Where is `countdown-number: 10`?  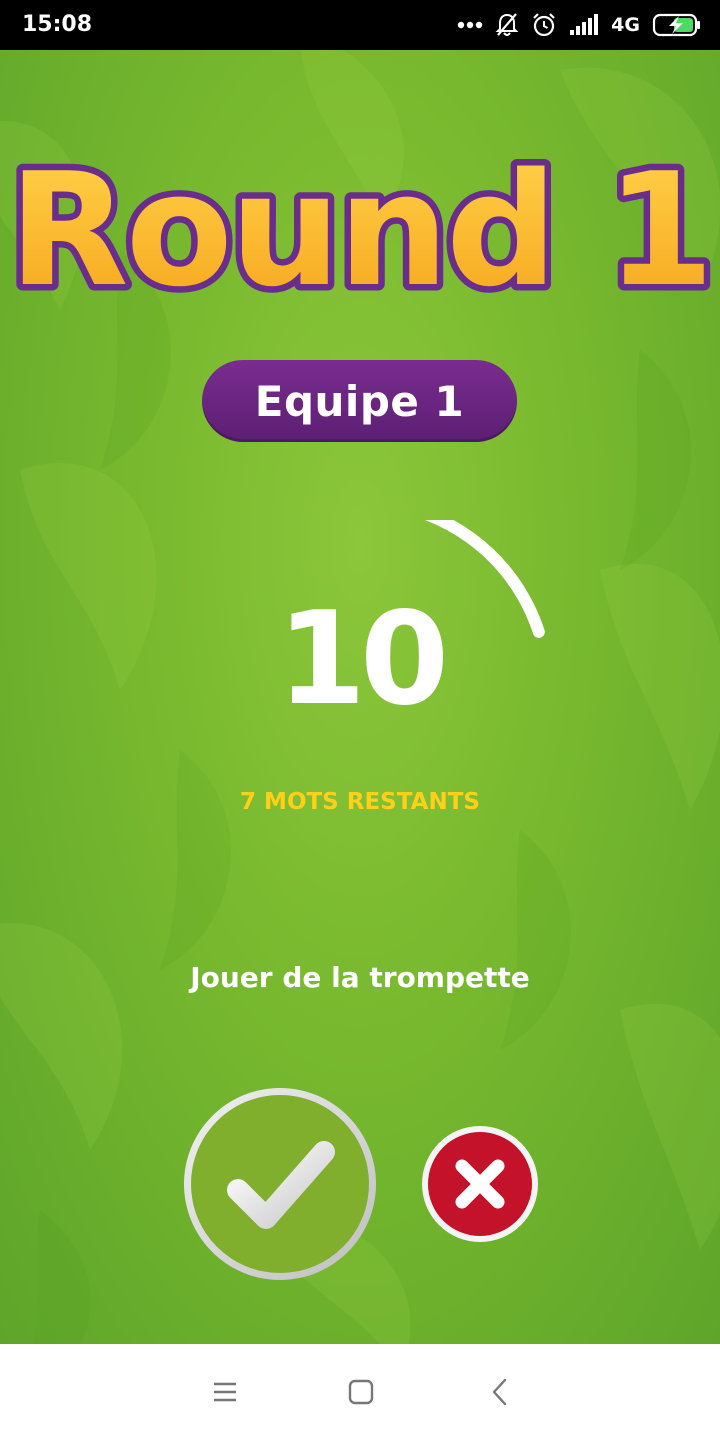
countdown-number: 10 is located at coordinates (362, 659).